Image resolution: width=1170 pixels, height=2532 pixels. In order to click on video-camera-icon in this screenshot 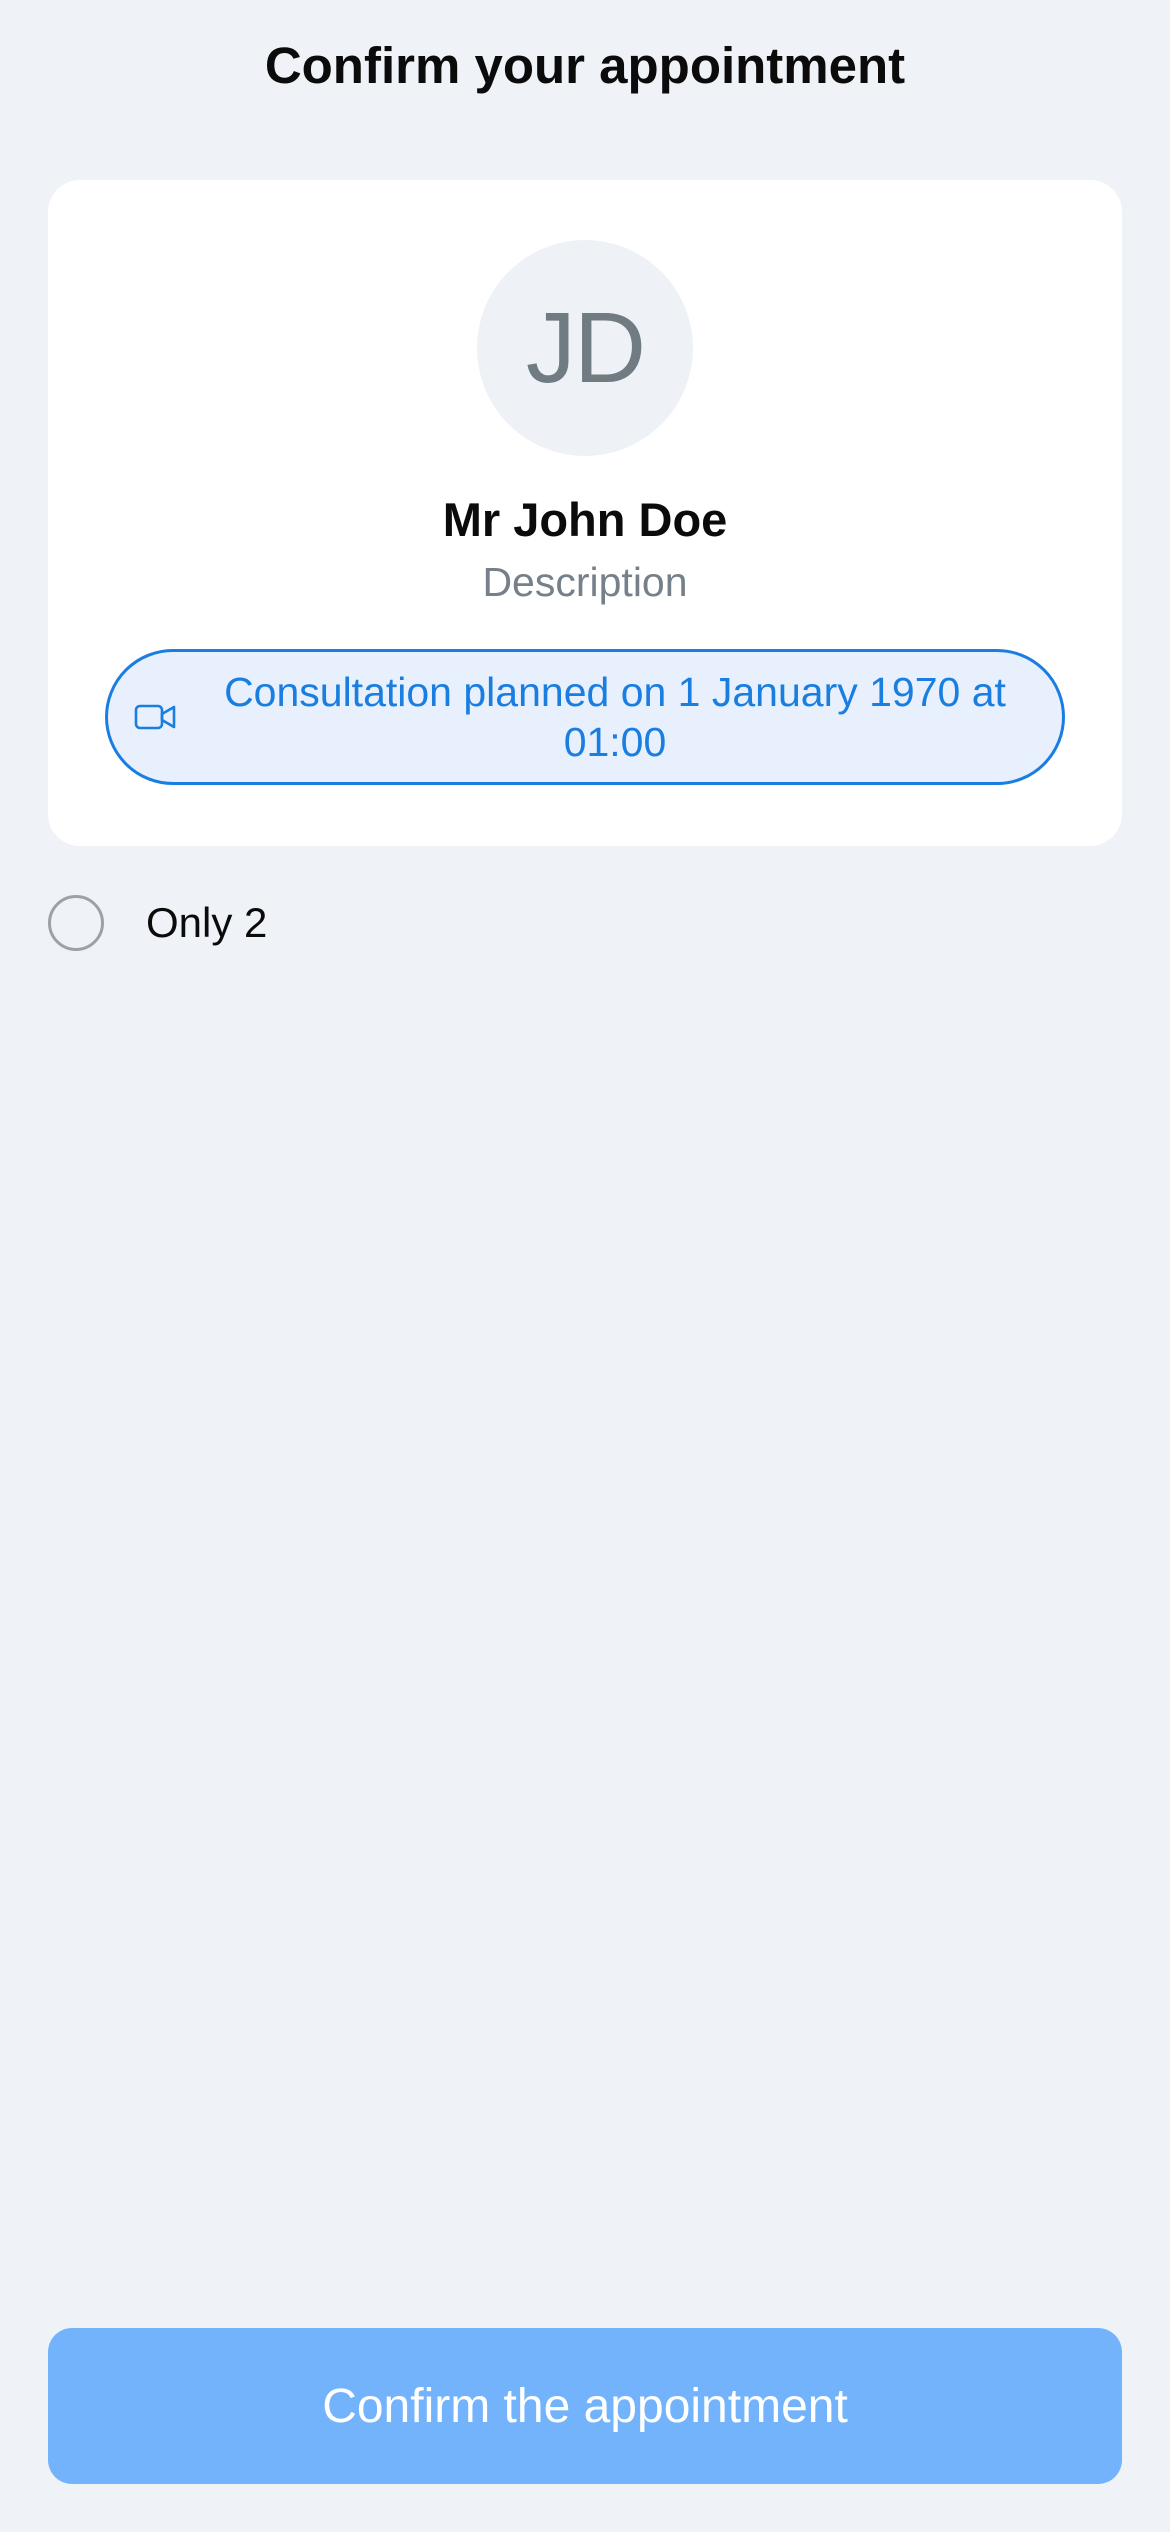, I will do `click(155, 717)`.